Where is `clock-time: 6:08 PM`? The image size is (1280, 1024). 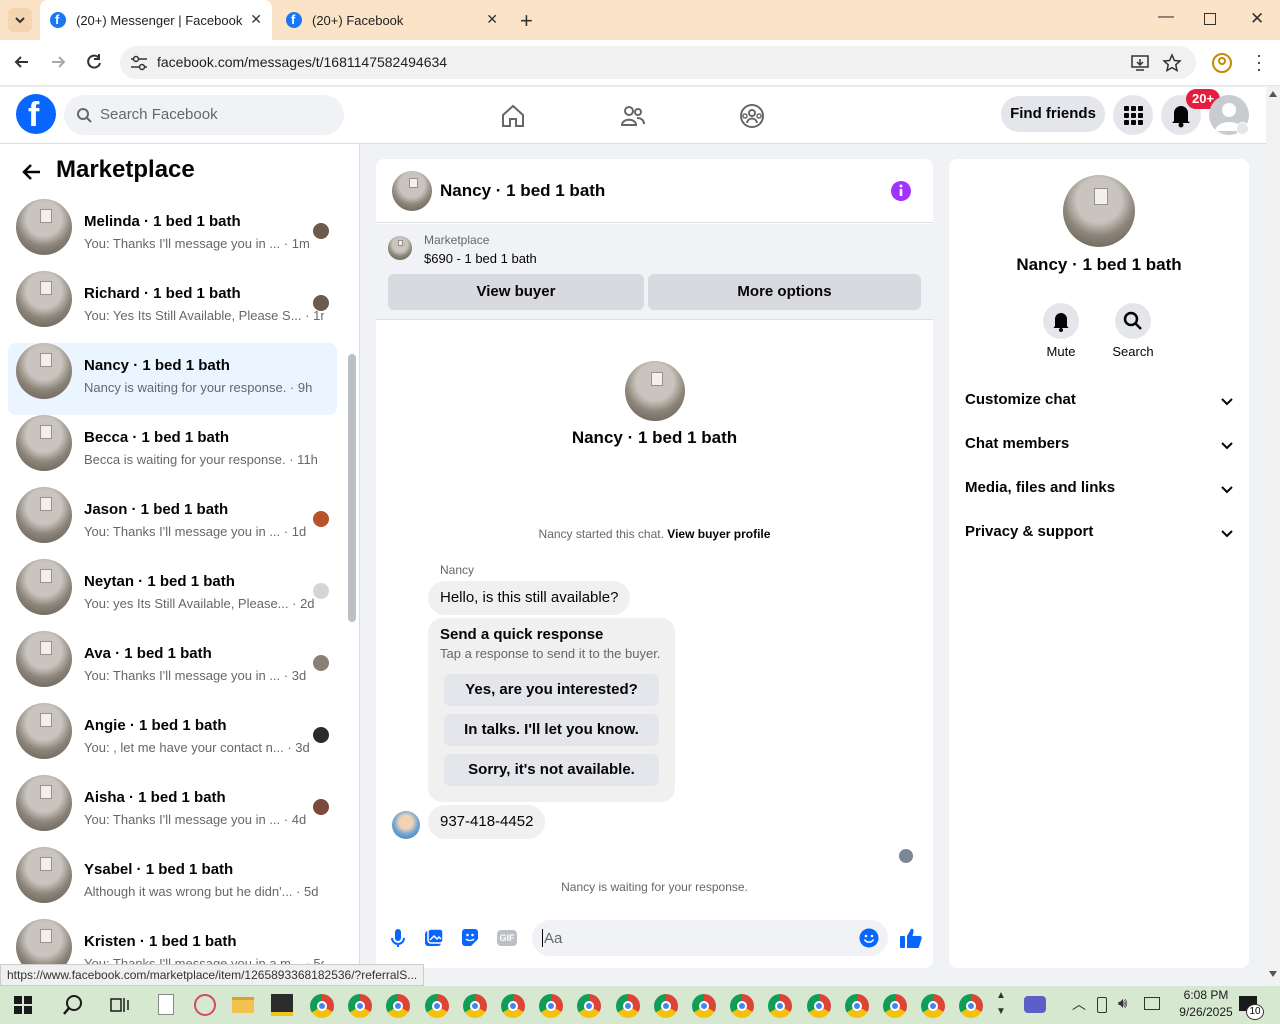
clock-time: 6:08 PM is located at coordinates (1206, 995).